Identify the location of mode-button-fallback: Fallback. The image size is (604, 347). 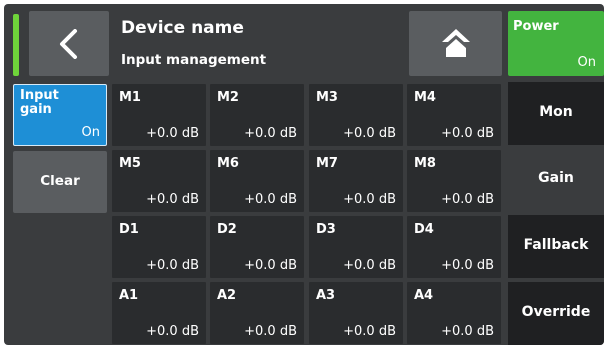
(556, 246).